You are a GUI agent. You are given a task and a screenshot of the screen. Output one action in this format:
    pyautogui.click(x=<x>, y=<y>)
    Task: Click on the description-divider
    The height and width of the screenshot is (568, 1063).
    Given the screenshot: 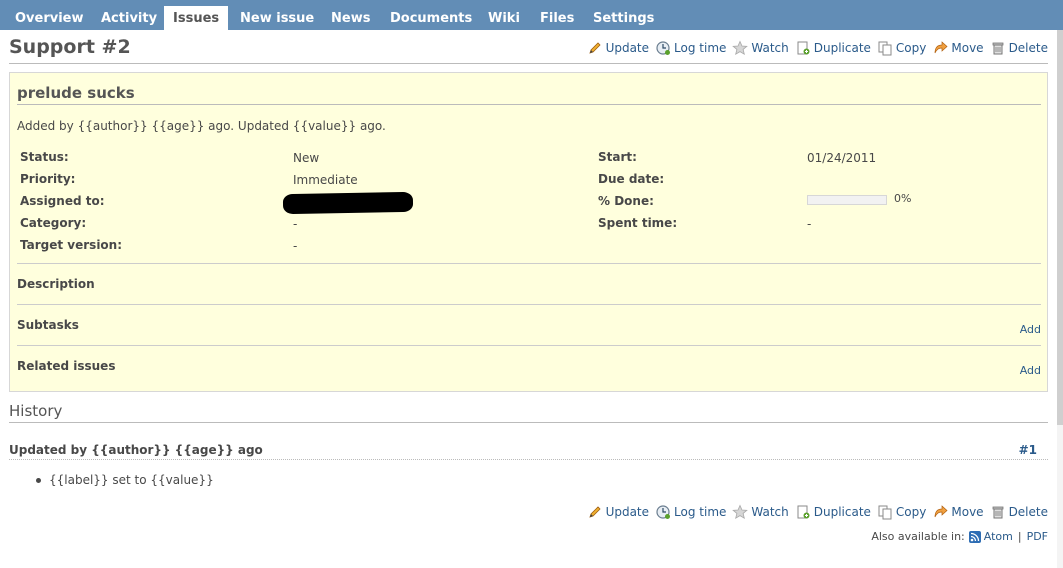 What is the action you would take?
    pyautogui.click(x=529, y=263)
    